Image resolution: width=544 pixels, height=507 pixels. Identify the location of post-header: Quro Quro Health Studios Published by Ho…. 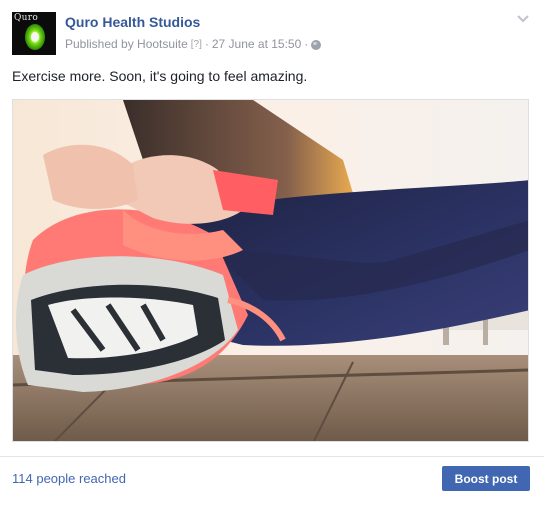
(272, 34).